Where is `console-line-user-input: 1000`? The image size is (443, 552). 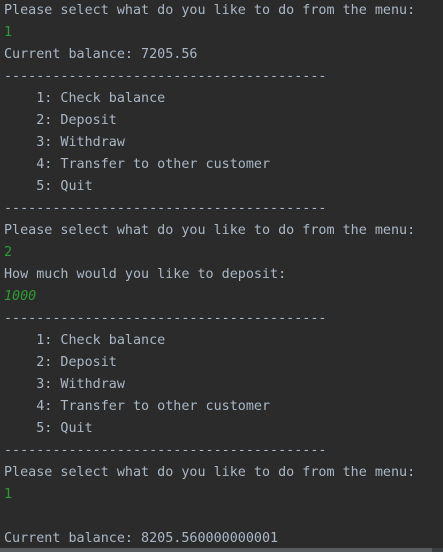
console-line-user-input: 1000 is located at coordinates (20, 296).